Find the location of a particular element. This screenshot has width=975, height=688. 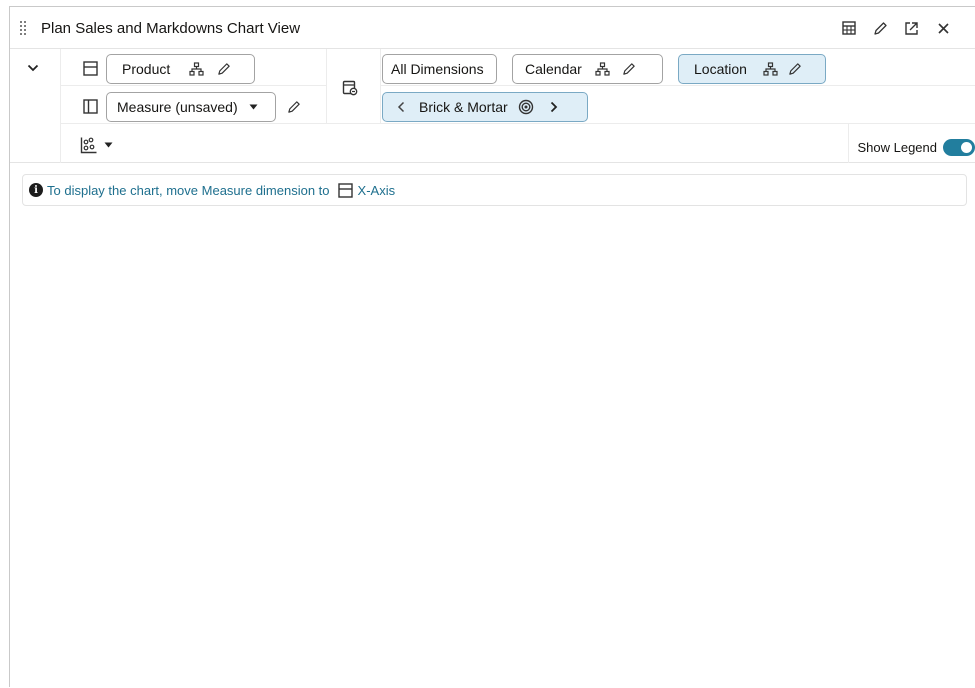

product-chip: Product is located at coordinates (180, 69).